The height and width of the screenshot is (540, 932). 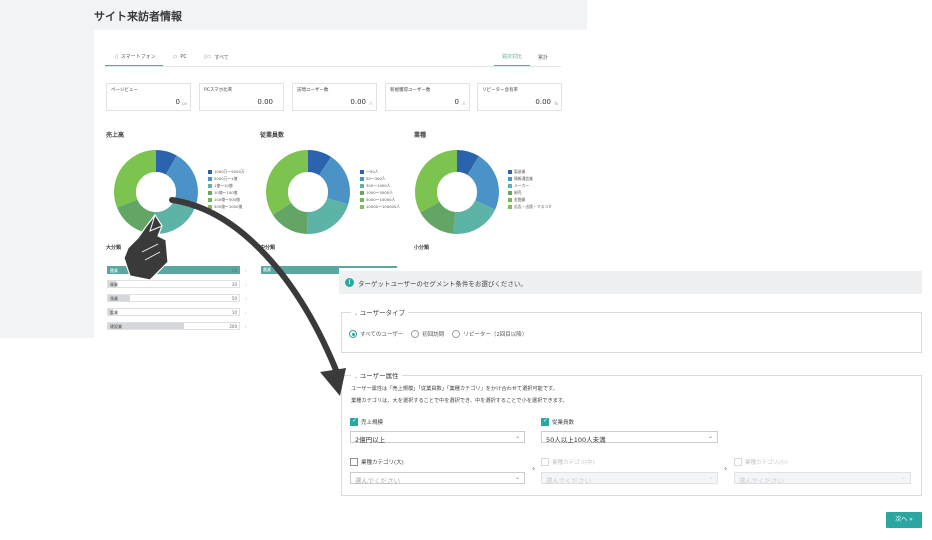 I want to click on tabs-divider, so click(x=333, y=66).